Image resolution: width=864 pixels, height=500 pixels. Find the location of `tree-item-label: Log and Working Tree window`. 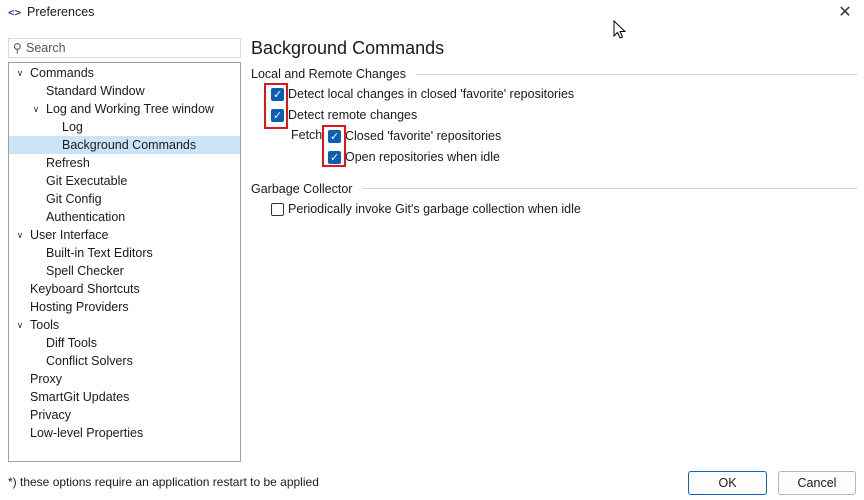

tree-item-label: Log and Working Tree window is located at coordinates (130, 109).